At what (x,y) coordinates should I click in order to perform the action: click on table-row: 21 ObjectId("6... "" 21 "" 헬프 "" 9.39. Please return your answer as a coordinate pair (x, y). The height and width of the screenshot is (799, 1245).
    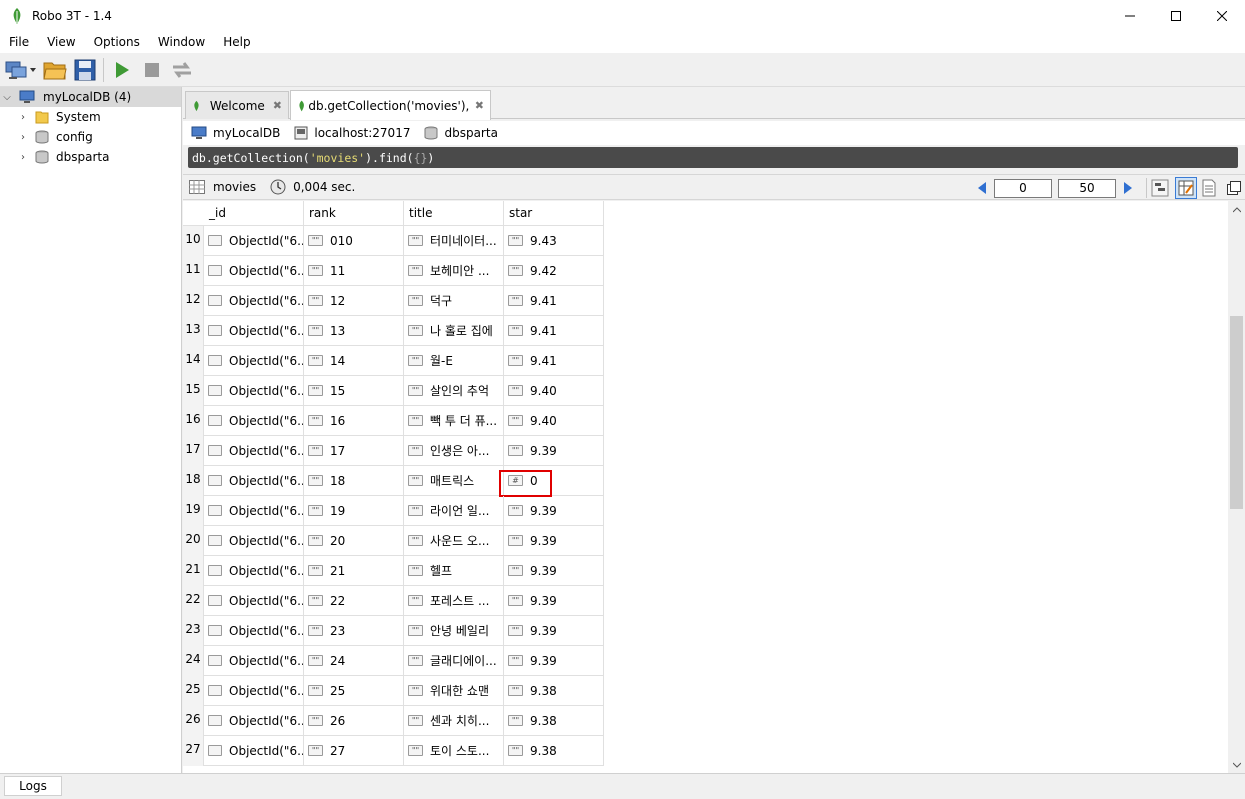
    Looking at the image, I should click on (394, 571).